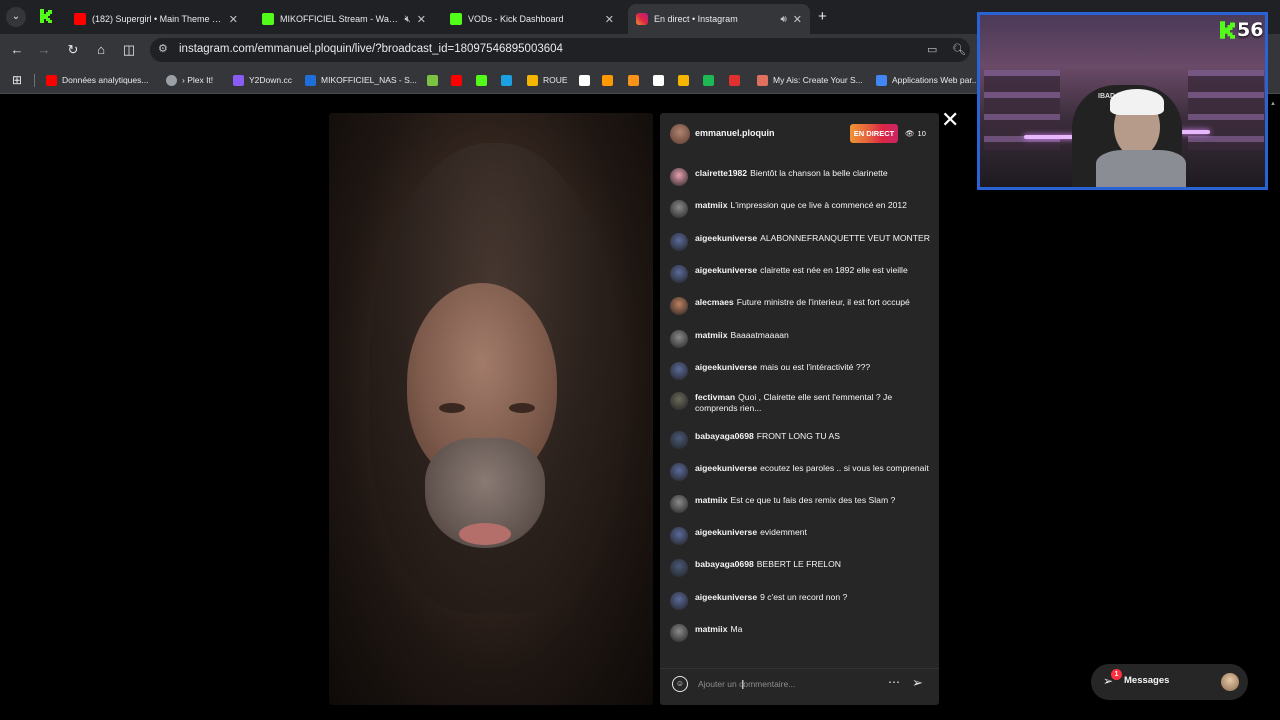  I want to click on bookmark-item: › Plex It!, so click(189, 80).